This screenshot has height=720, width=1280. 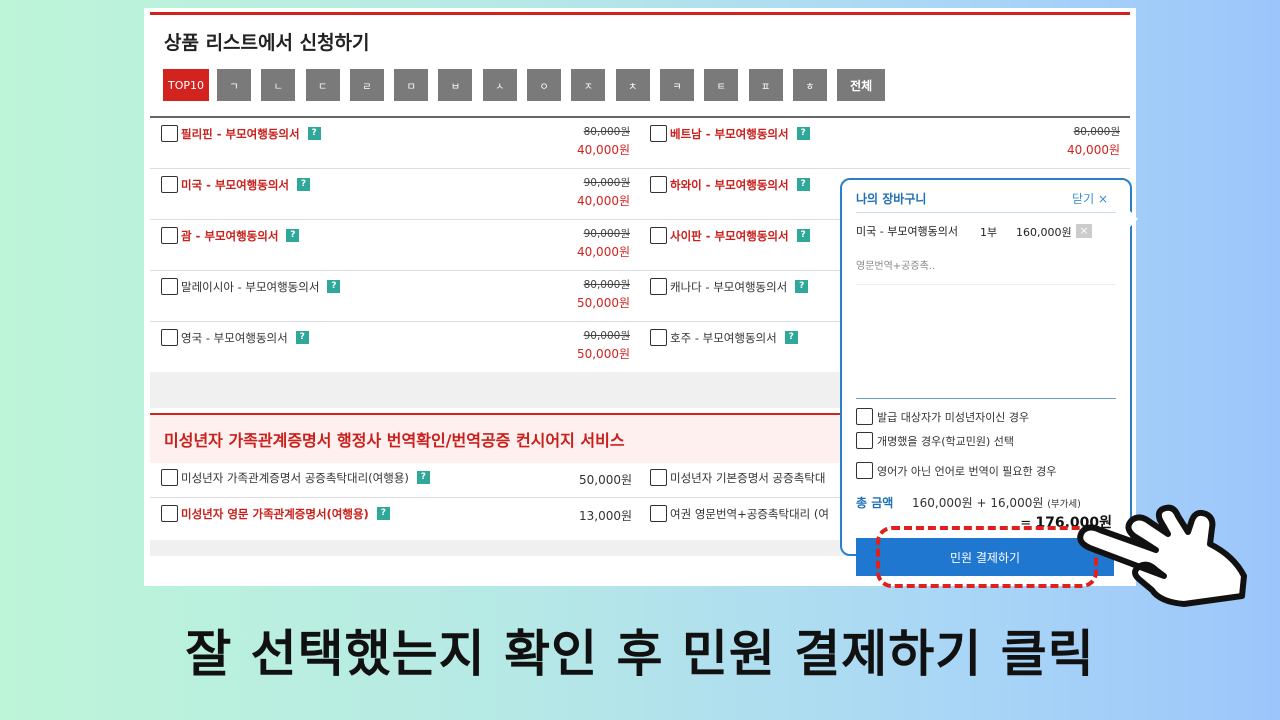 I want to click on product-name: 필리핀 - 부모여행동의서, so click(x=240, y=134).